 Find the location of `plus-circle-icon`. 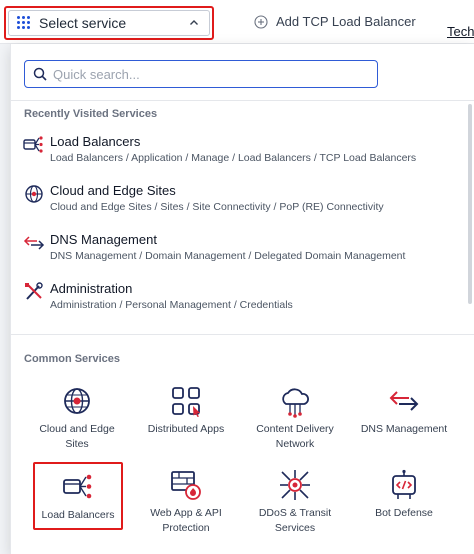

plus-circle-icon is located at coordinates (261, 21).